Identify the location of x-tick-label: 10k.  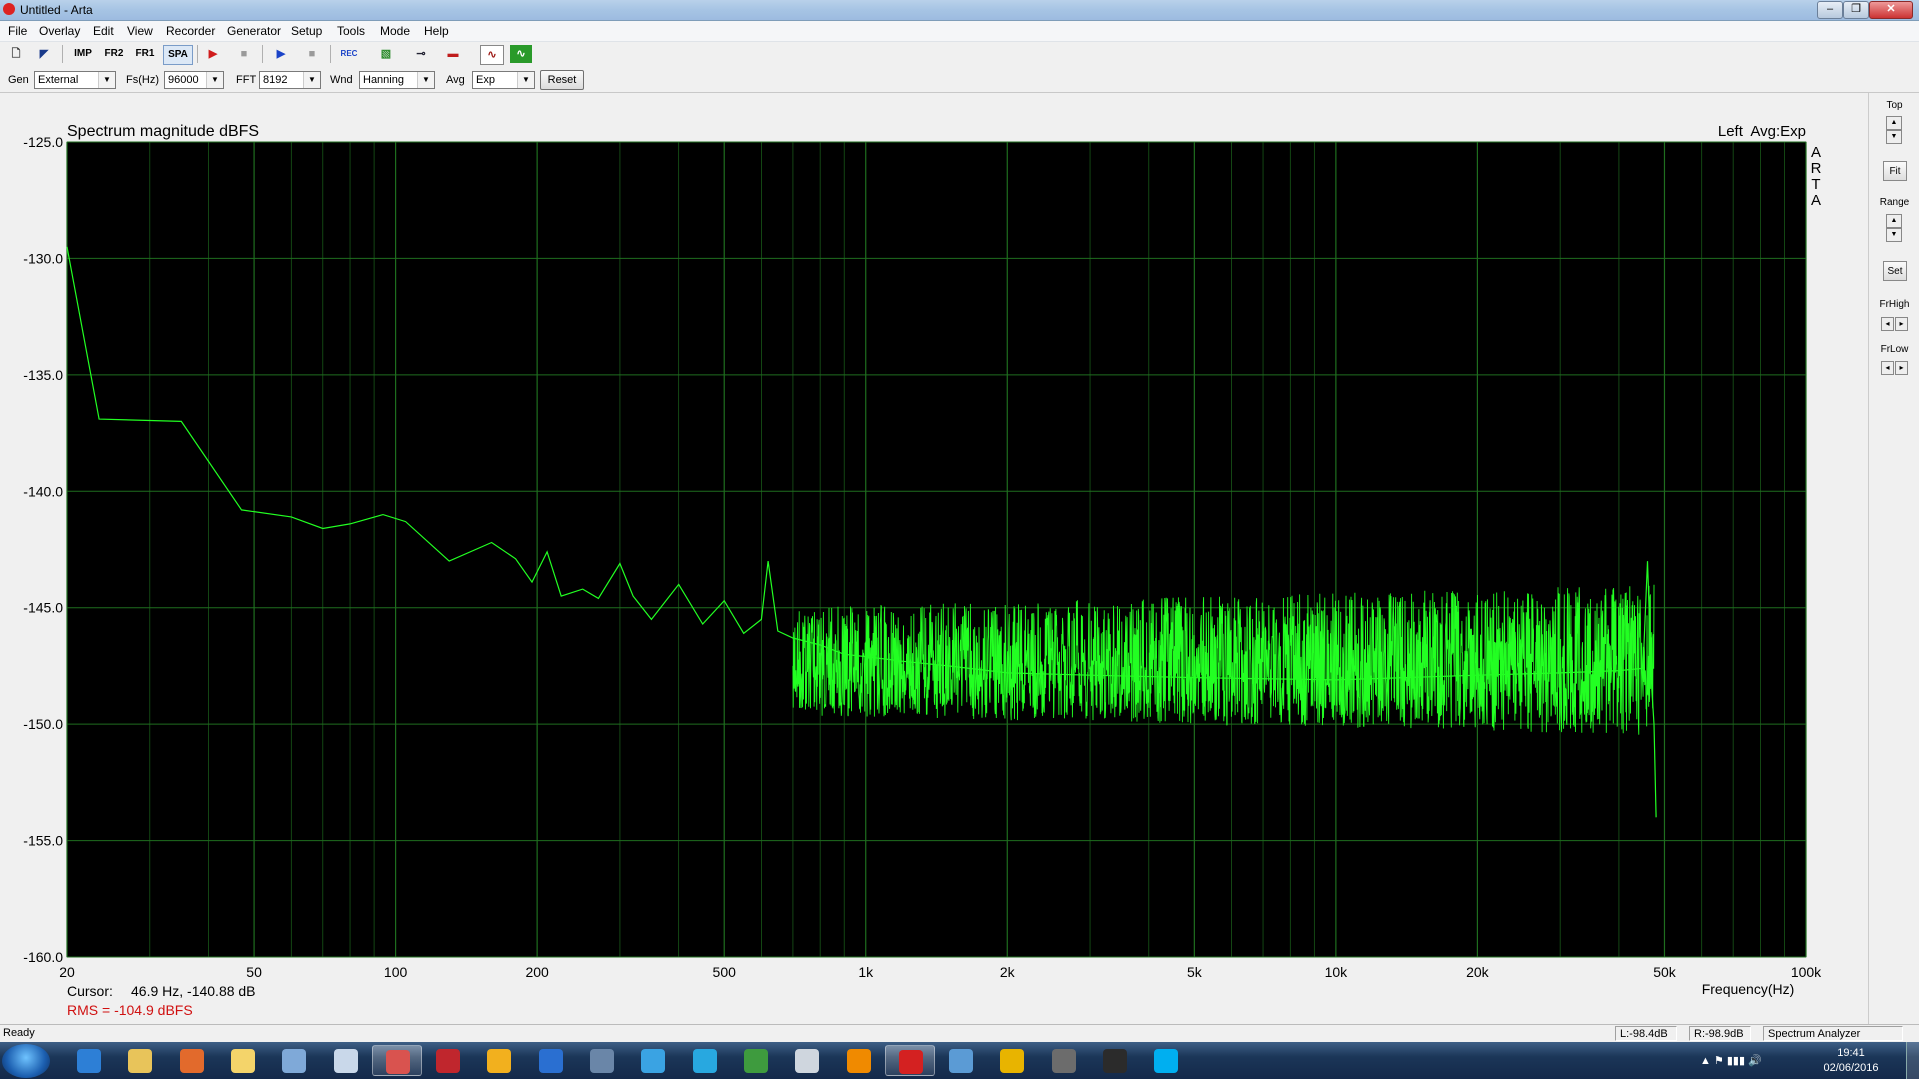
(1337, 972).